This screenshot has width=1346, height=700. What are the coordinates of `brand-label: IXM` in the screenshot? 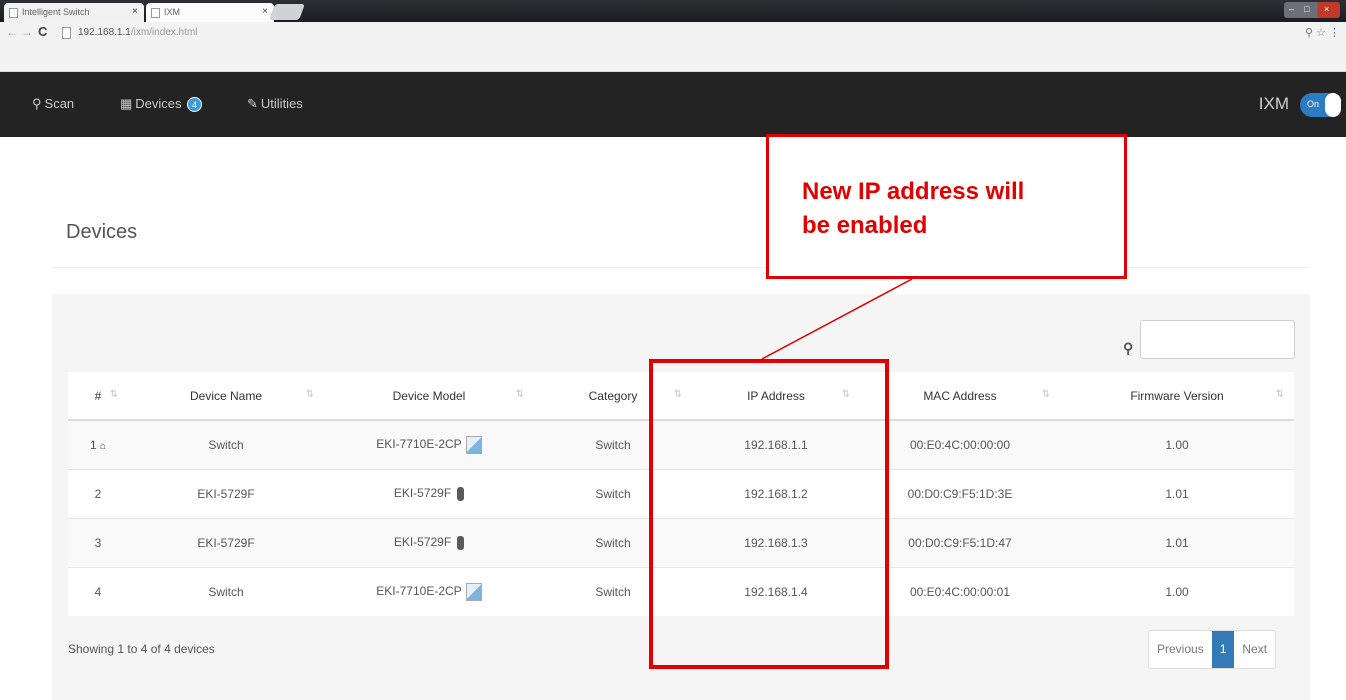 It's located at (1273, 103).